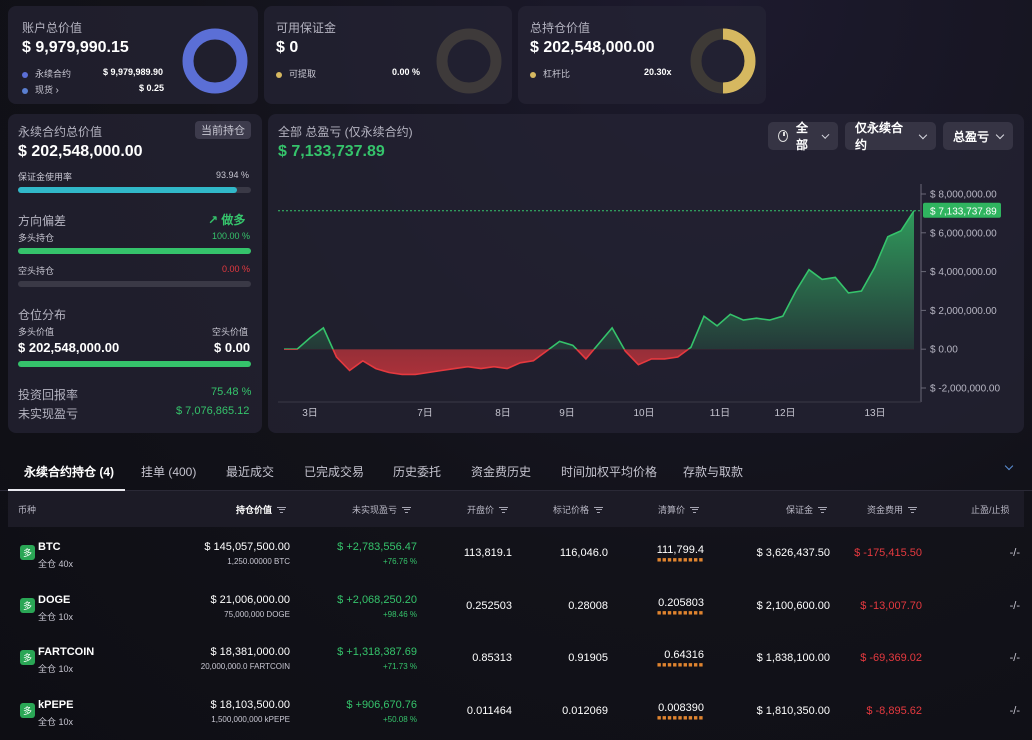  I want to click on tab-4: 历史委托, so click(417, 471).